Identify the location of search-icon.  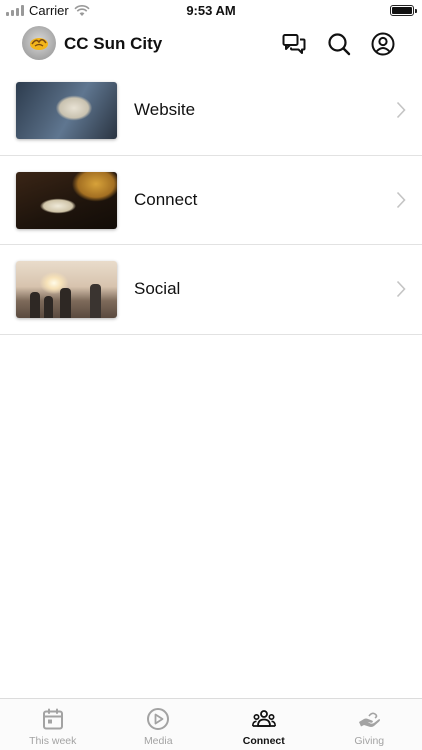
(339, 44).